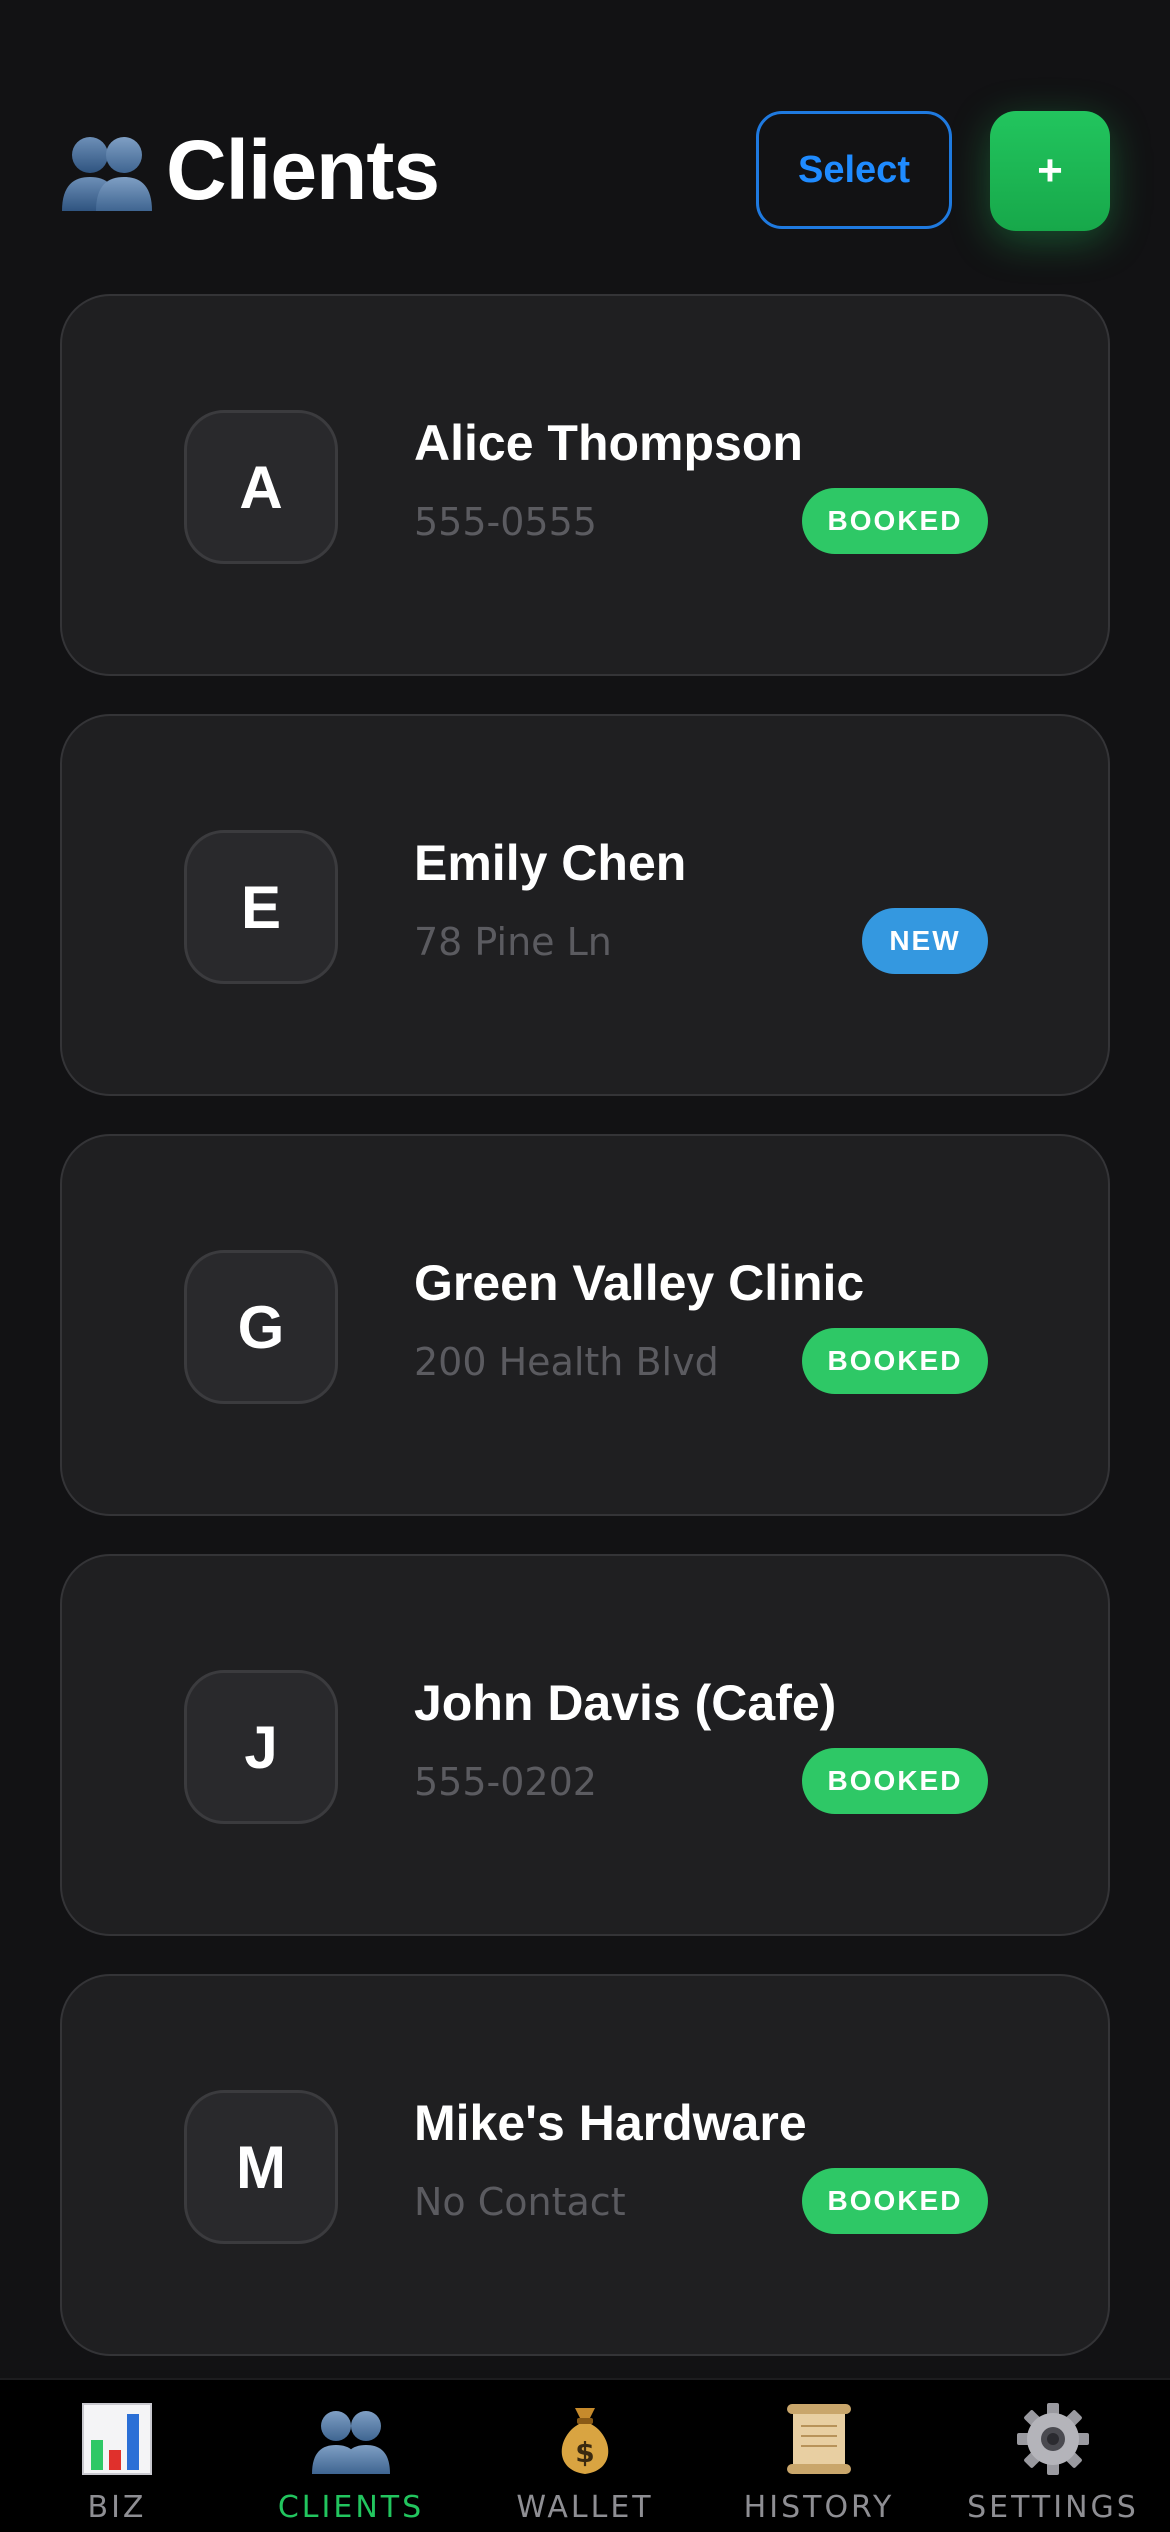  What do you see at coordinates (639, 1283) in the screenshot?
I see `client-name: Green Valley Clinic` at bounding box center [639, 1283].